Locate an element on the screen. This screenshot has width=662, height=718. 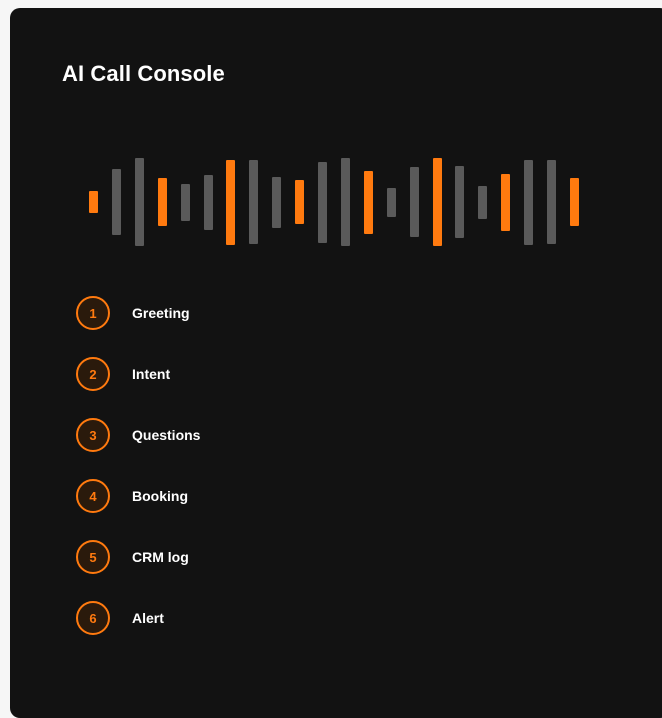
step-item-intent: 2 Intent is located at coordinates (138, 374).